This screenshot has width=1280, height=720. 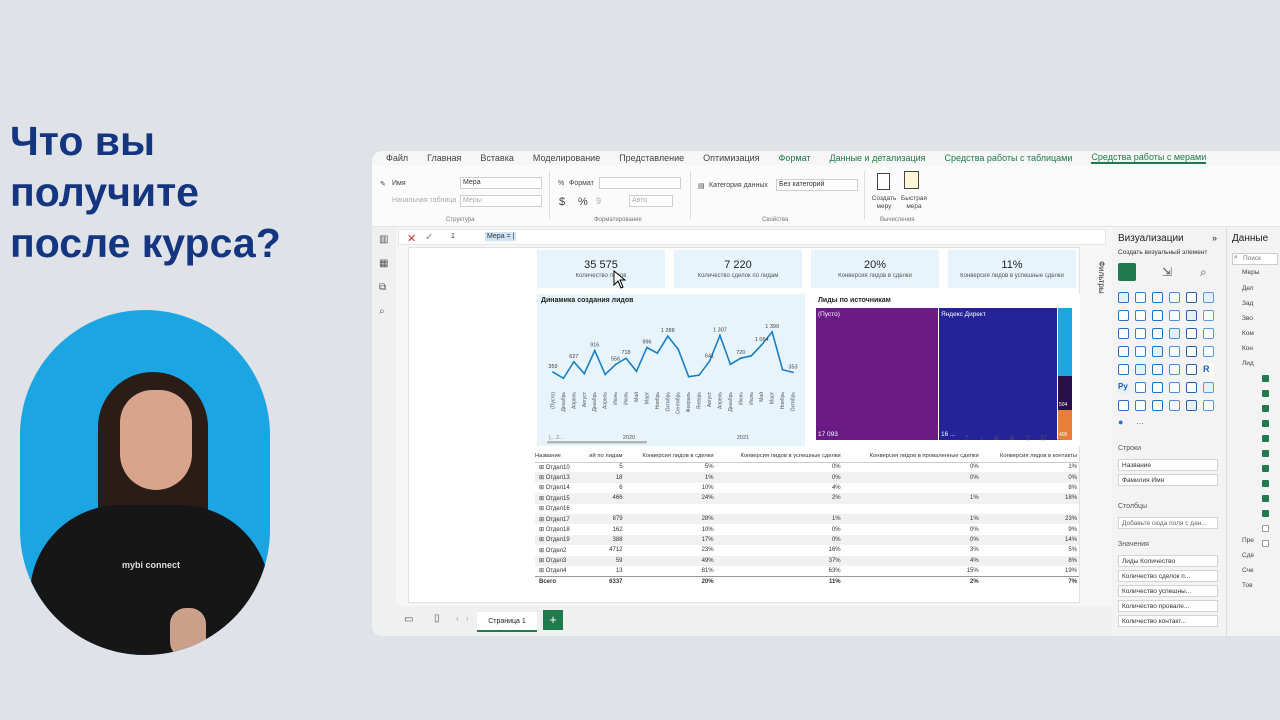 What do you see at coordinates (1214, 238) in the screenshot?
I see `collapse-chevron-icon: »` at bounding box center [1214, 238].